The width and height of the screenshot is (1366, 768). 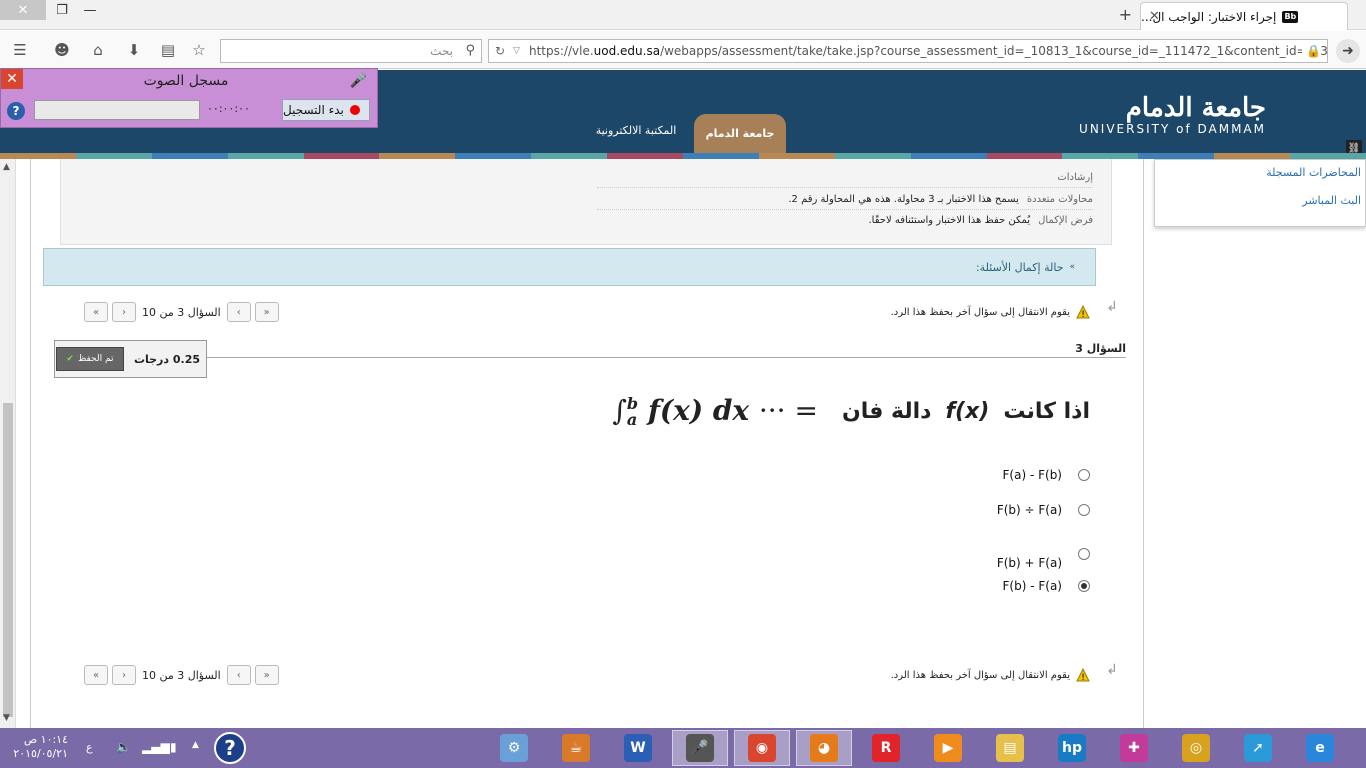 I want to click on language-indicator: ع, so click(x=89, y=747).